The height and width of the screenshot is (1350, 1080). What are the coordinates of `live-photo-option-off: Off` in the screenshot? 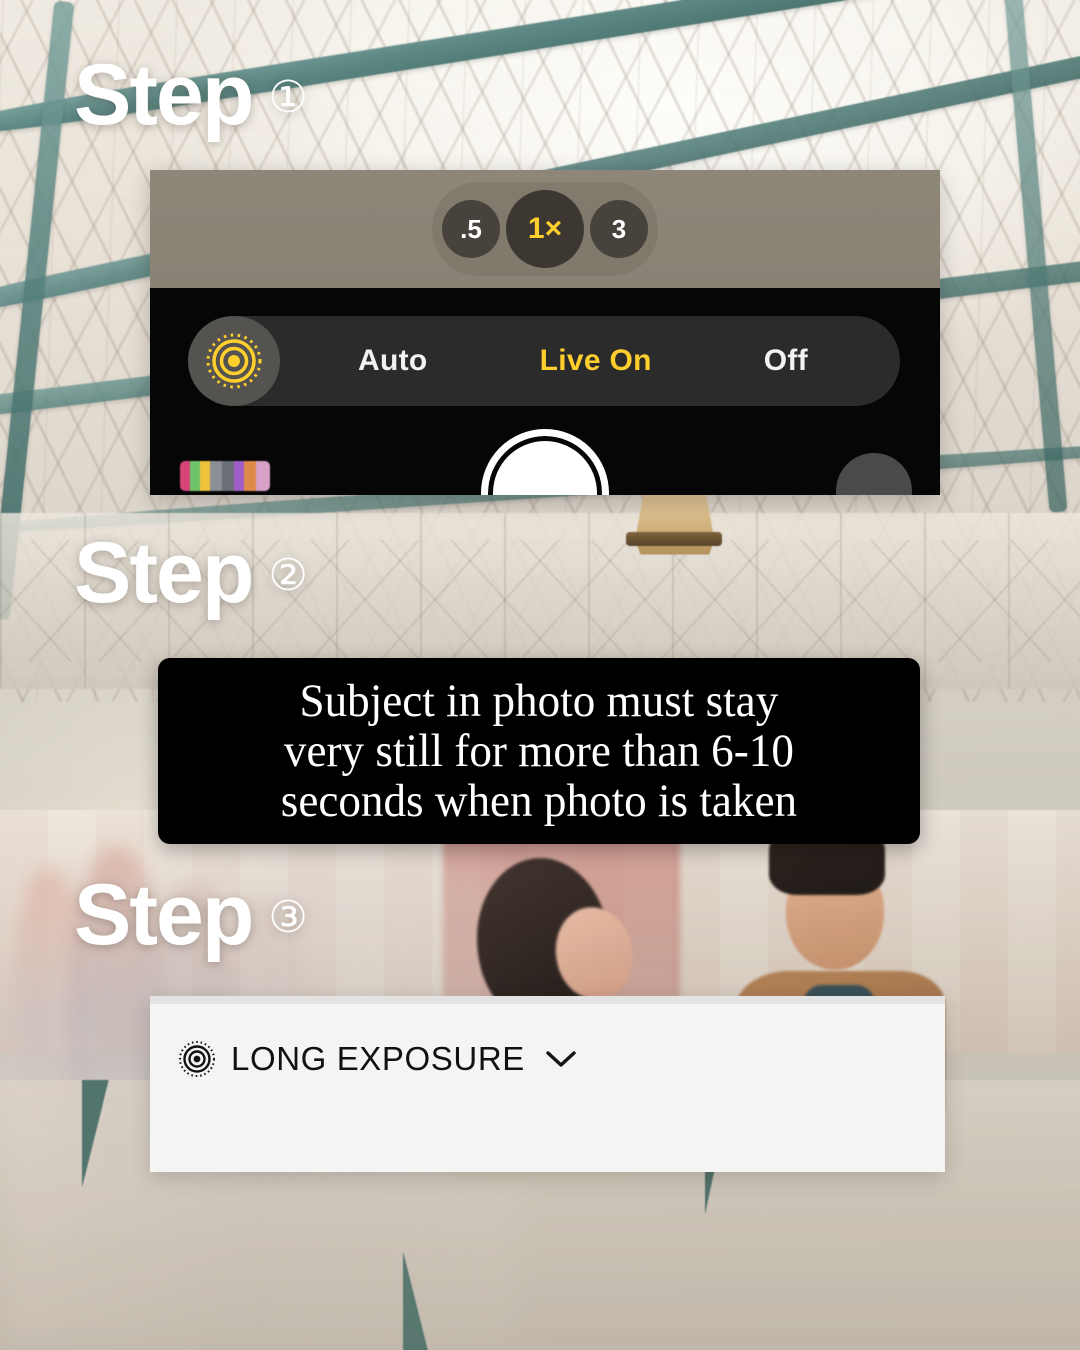 It's located at (786, 361).